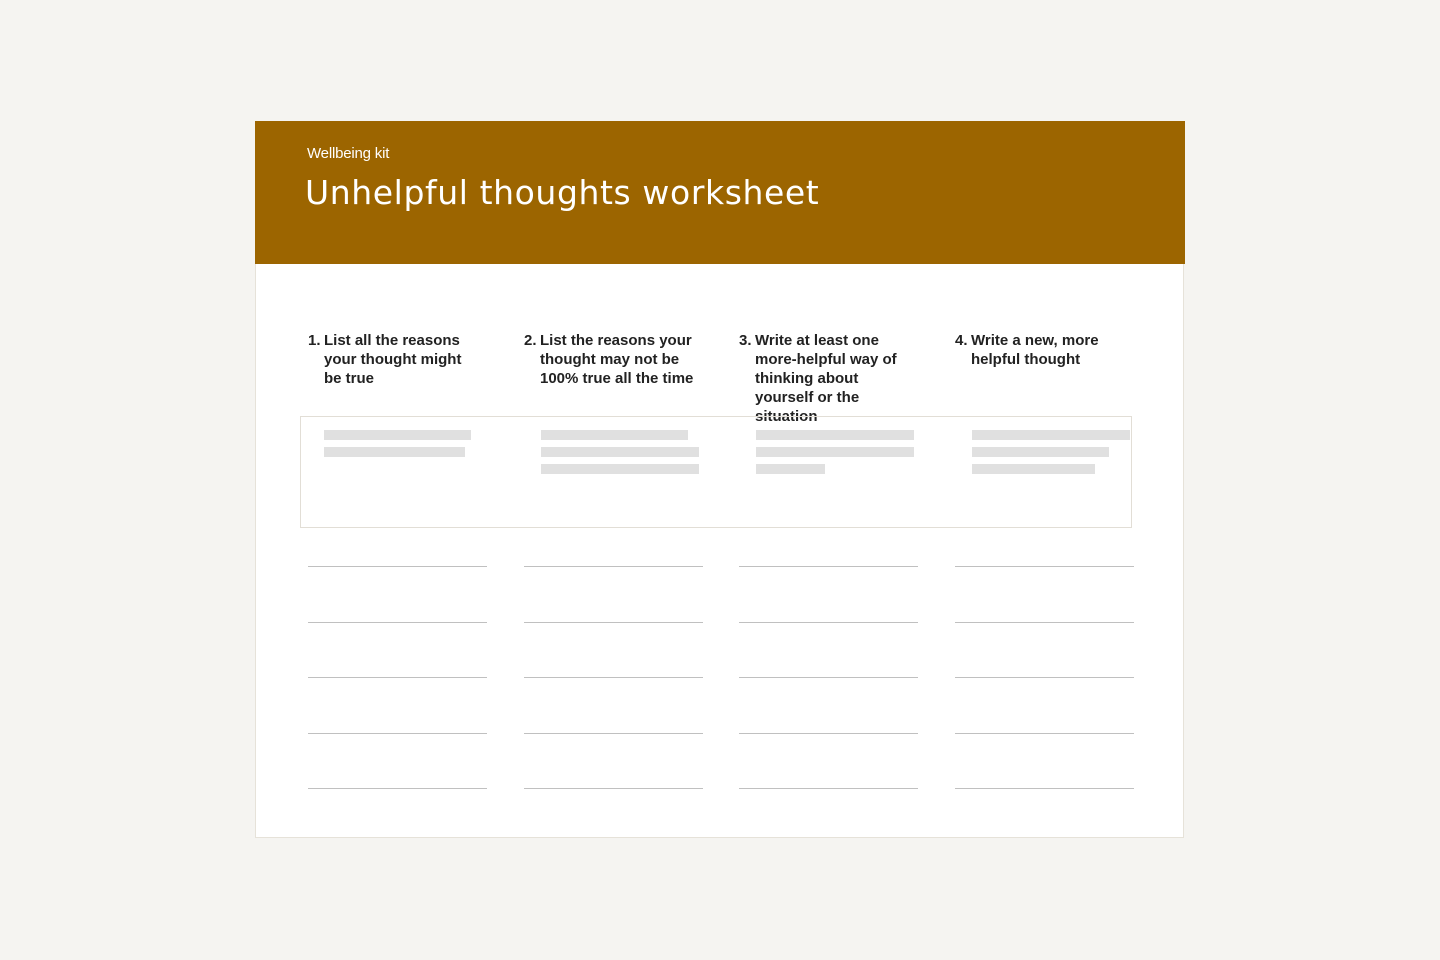 The image size is (1440, 960). Describe the element at coordinates (314, 340) in the screenshot. I see `step-number: 1.` at that location.